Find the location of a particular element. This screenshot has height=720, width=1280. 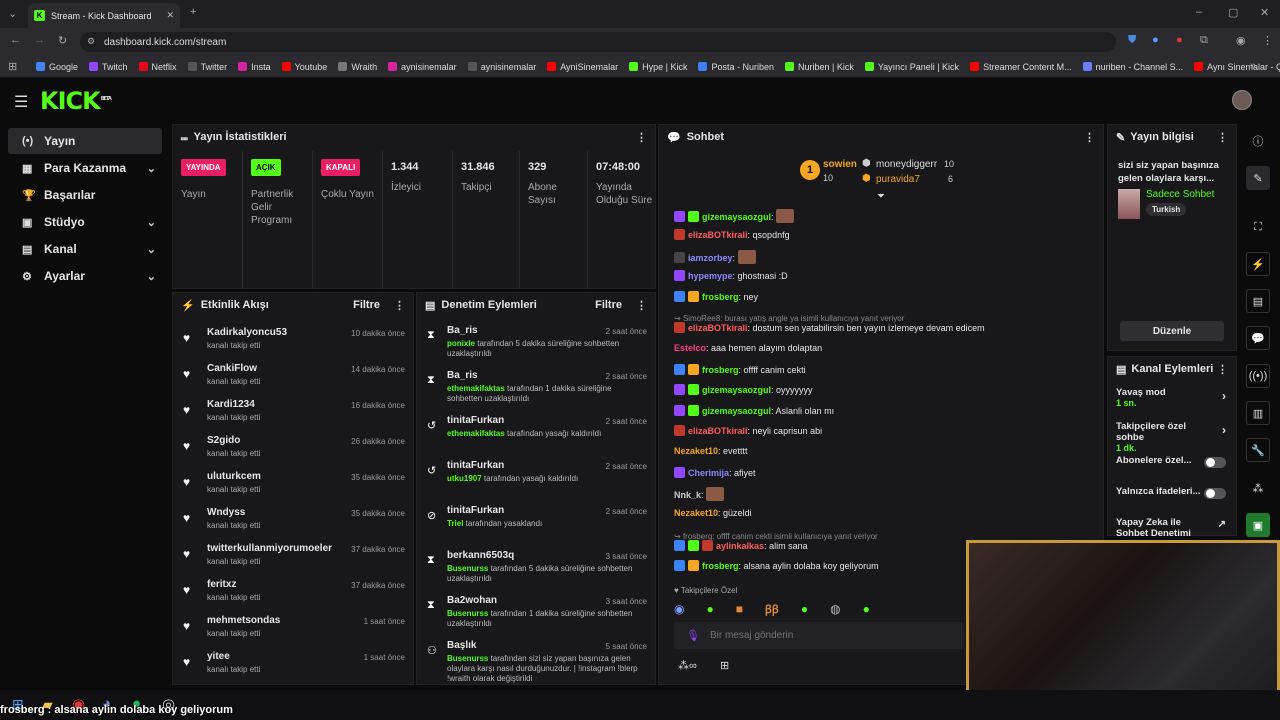

chat-message: Nezaket10: evetttt is located at coordinates (711, 451).